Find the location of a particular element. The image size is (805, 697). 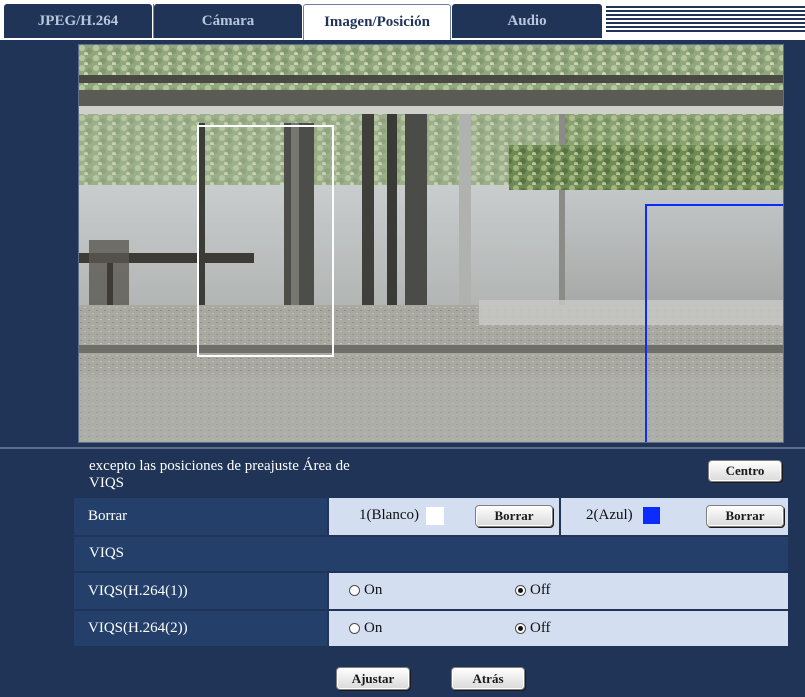

viqs-h264-1-off-radio is located at coordinates (520, 590).